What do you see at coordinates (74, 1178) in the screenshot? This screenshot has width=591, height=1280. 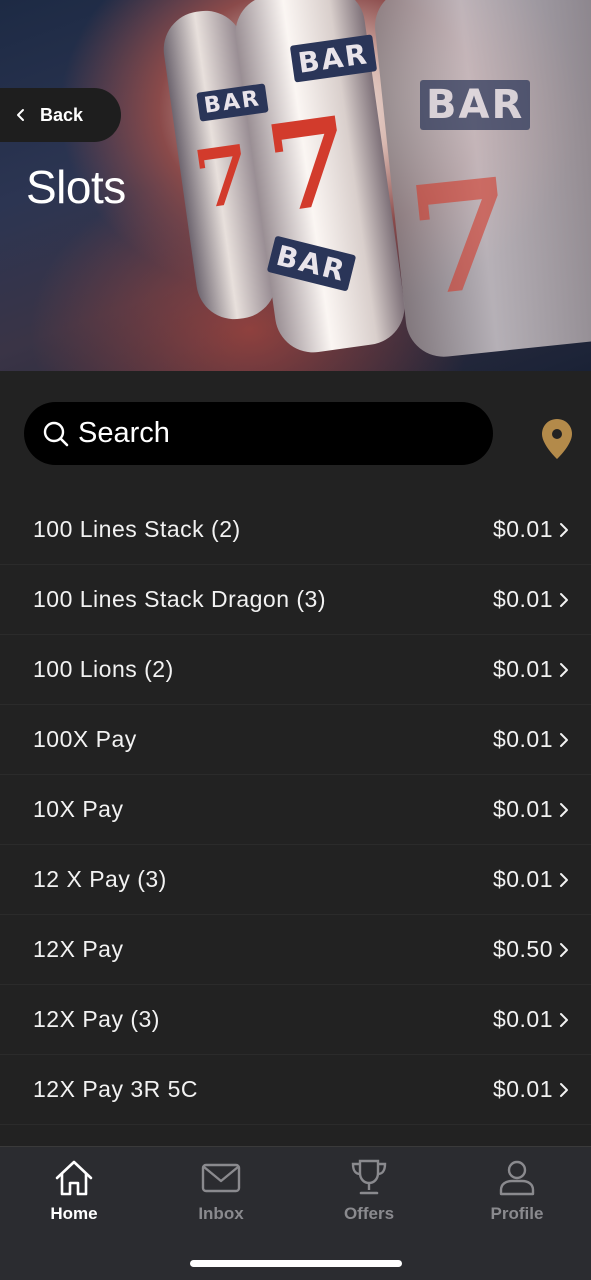 I see `home-icon` at bounding box center [74, 1178].